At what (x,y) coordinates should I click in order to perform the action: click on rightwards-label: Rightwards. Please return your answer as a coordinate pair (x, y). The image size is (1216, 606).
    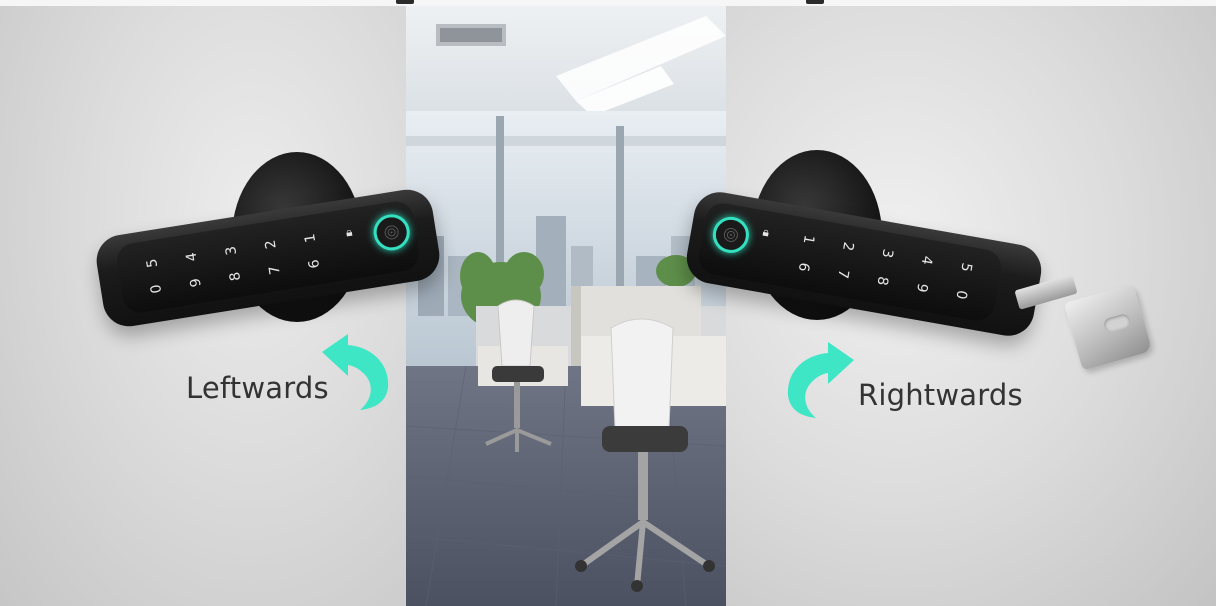
    Looking at the image, I should click on (940, 395).